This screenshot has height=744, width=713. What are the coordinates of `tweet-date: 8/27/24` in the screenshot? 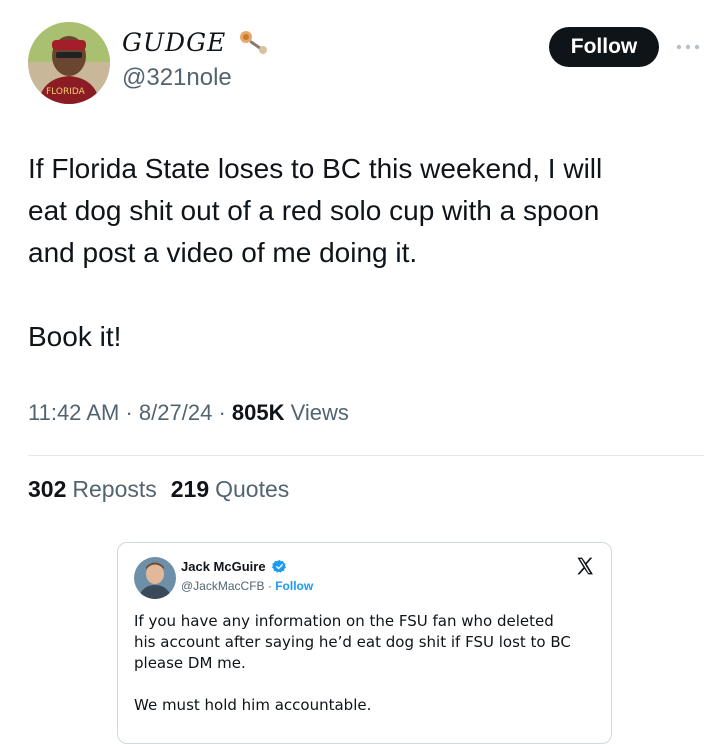 It's located at (175, 412).